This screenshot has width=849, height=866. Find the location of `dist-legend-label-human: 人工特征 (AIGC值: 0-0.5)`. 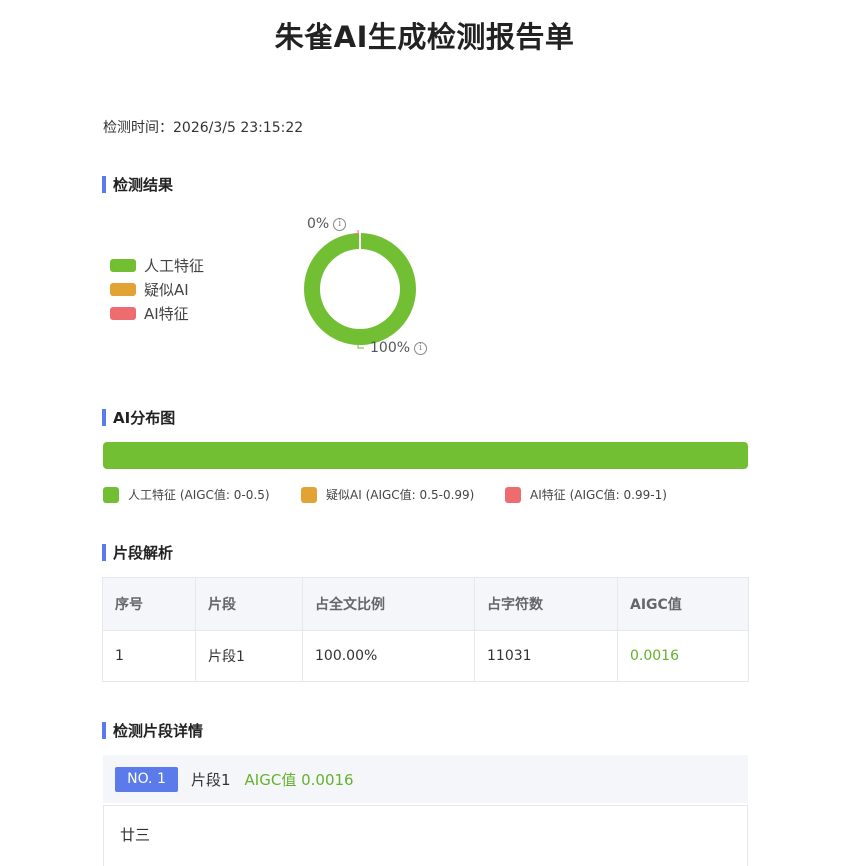

dist-legend-label-human: 人工特征 (AIGC值: 0-0.5) is located at coordinates (199, 495).